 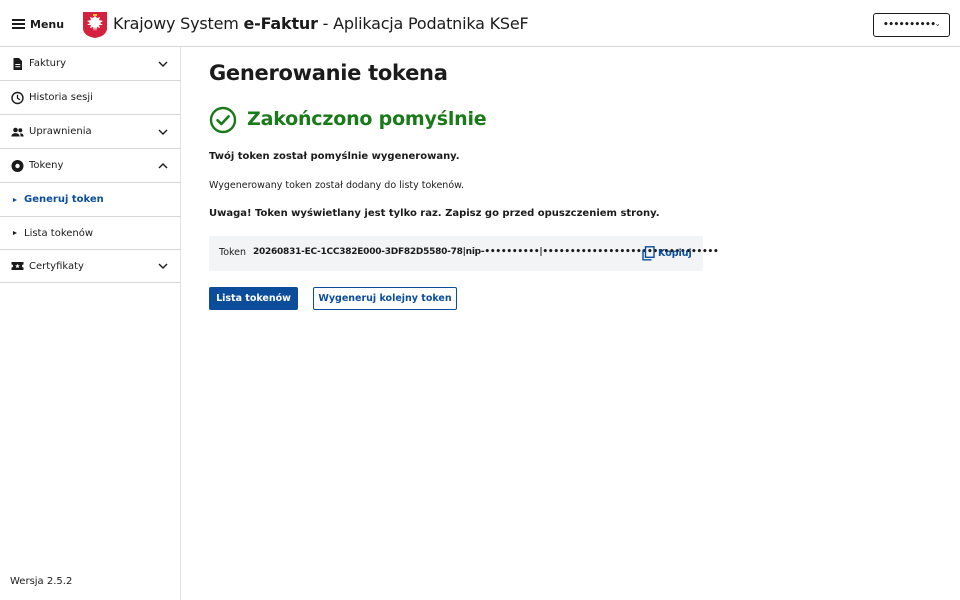 I want to click on sidebar-subitem-label: Generuj token, so click(x=64, y=199).